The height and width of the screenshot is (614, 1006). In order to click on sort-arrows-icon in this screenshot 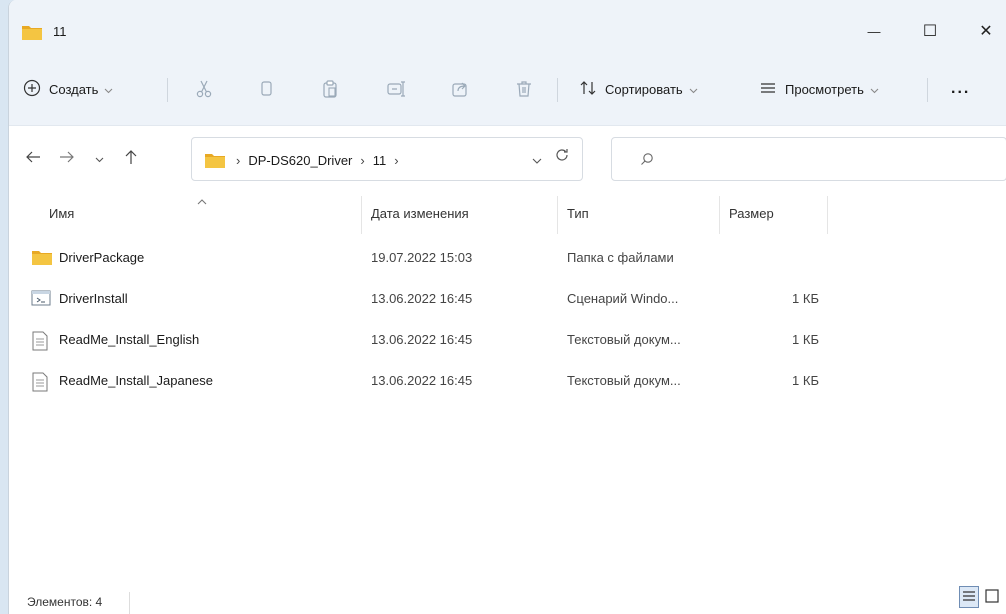, I will do `click(588, 89)`.